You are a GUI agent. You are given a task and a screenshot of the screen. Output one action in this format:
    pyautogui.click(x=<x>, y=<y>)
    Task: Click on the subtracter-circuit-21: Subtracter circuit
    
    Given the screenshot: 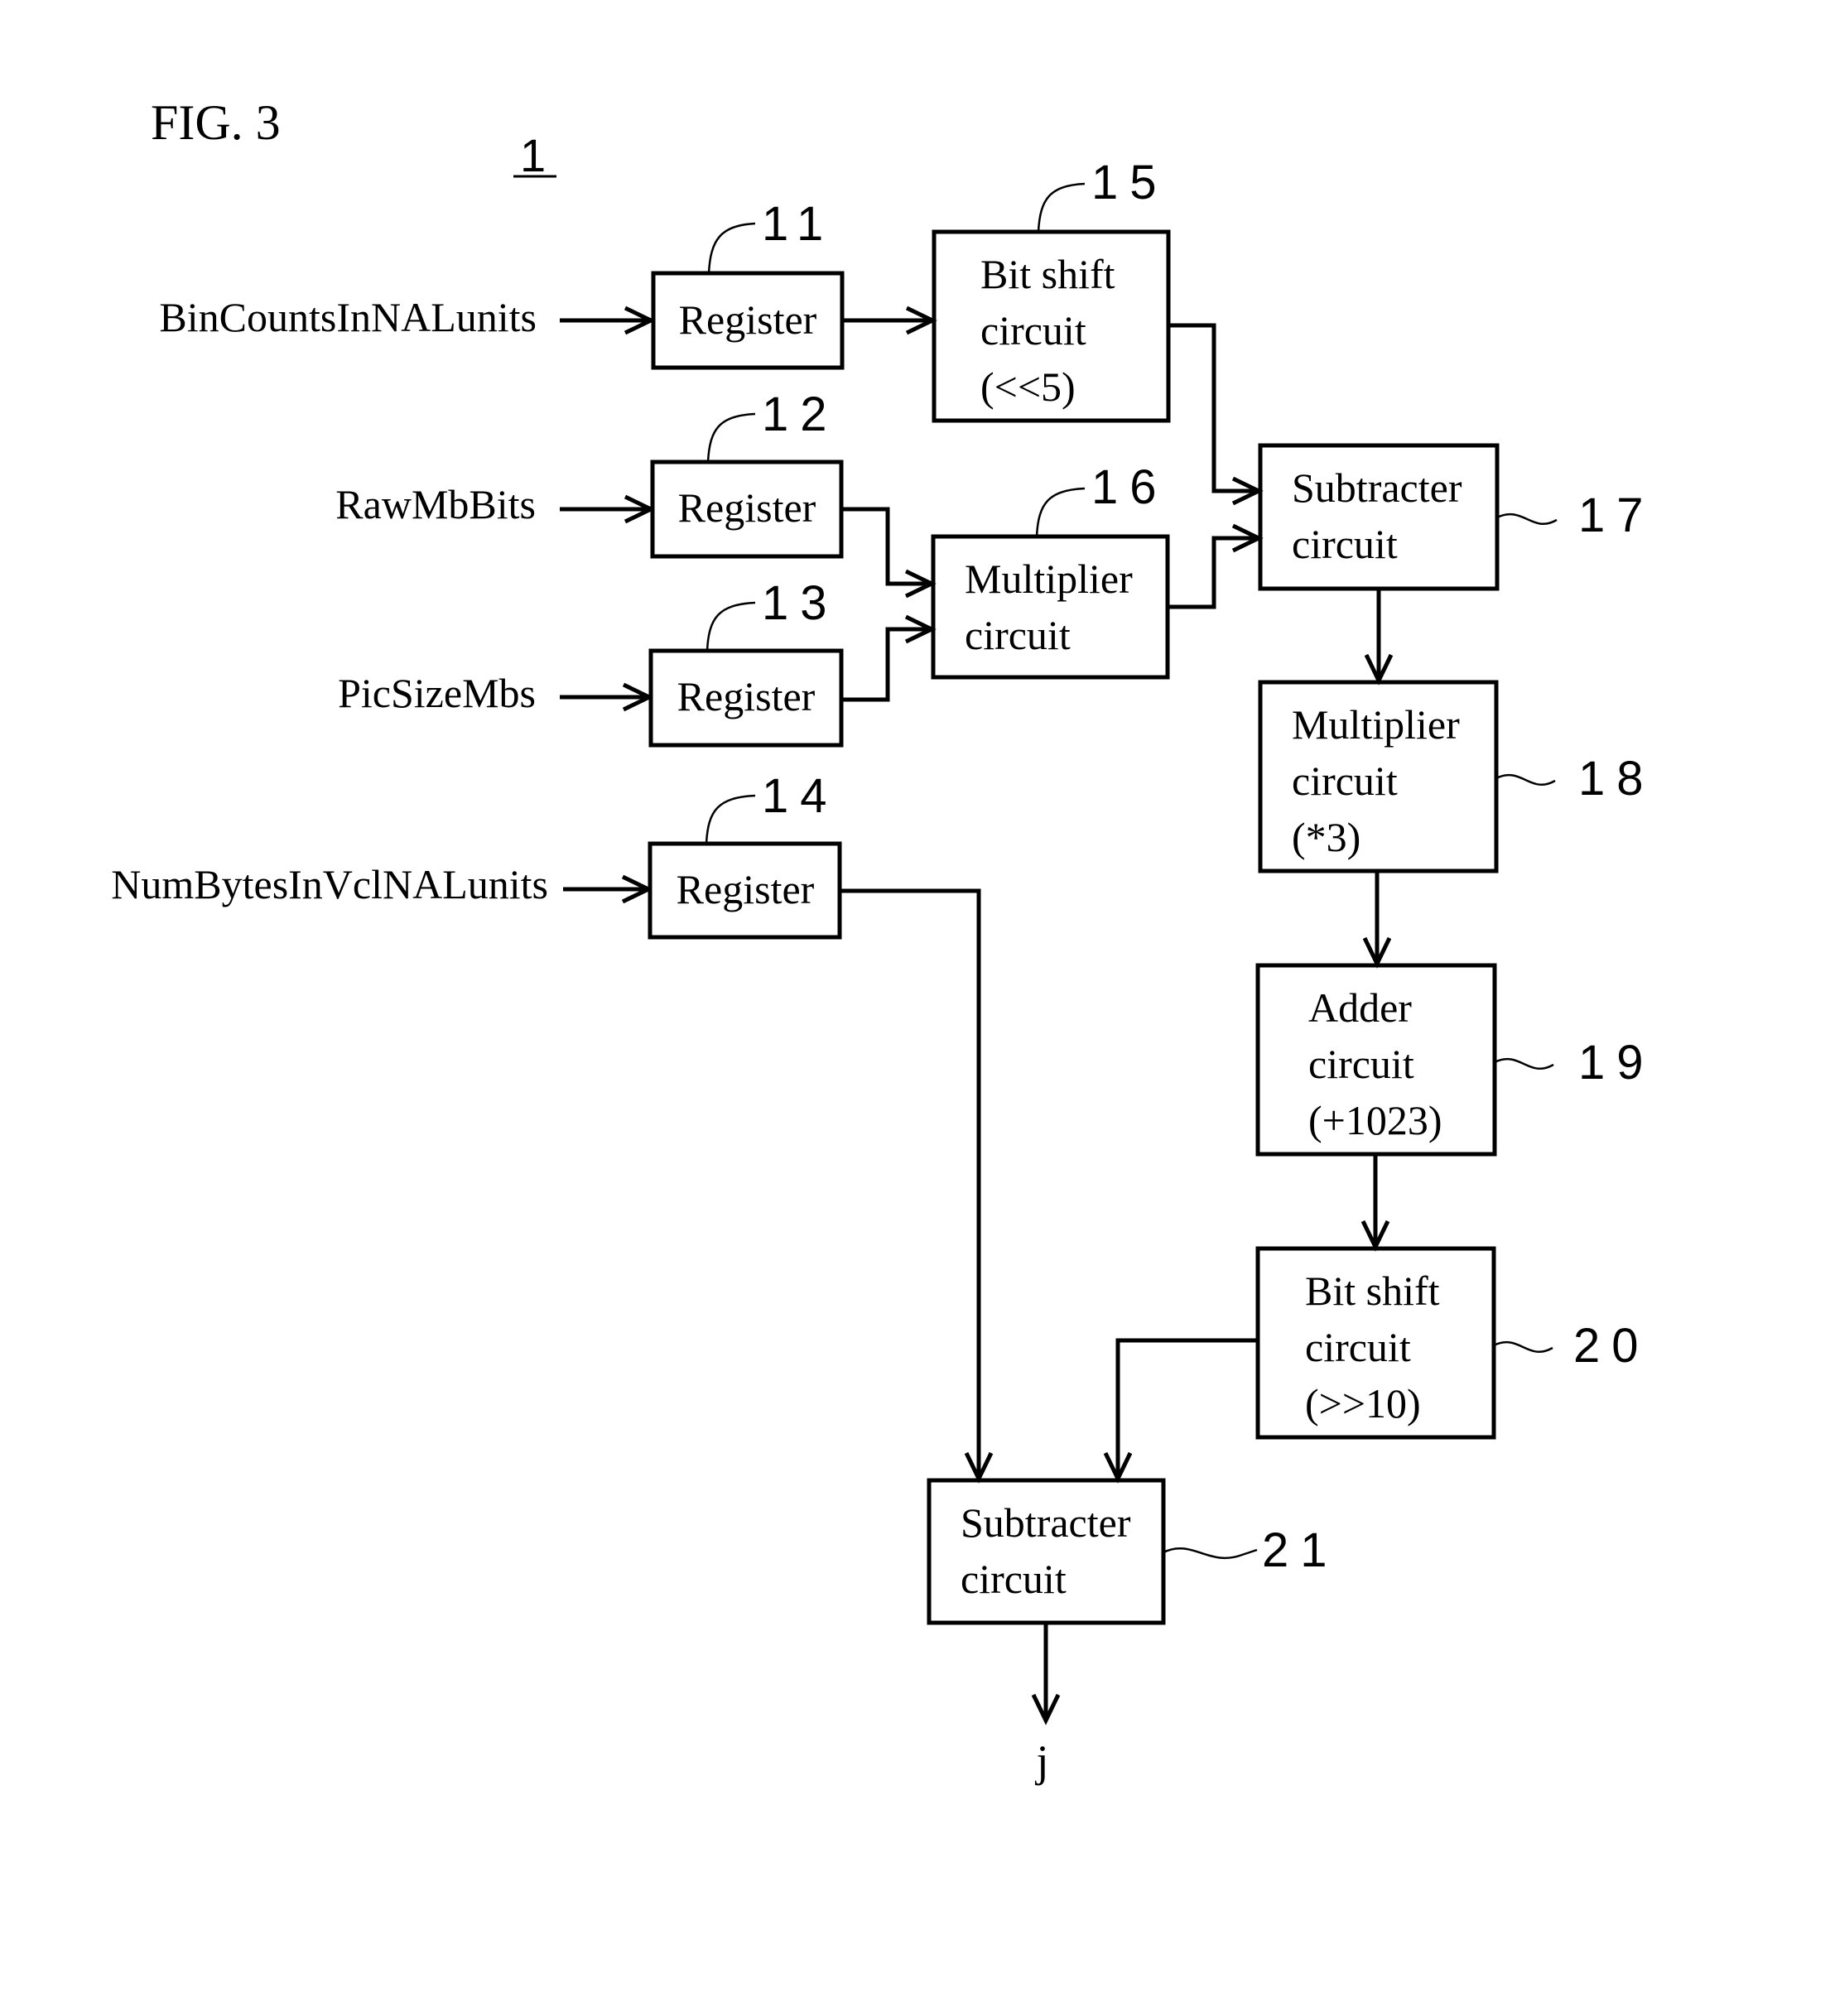 What is the action you would take?
    pyautogui.click(x=1046, y=1551)
    